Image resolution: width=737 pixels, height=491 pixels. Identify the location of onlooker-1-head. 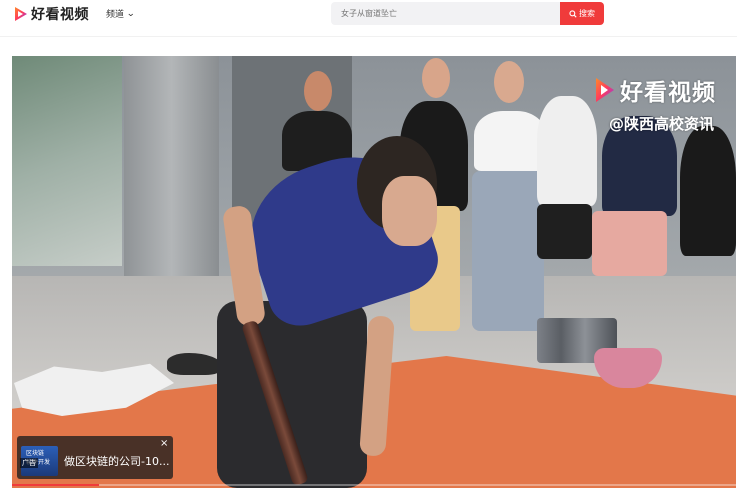
(318, 91).